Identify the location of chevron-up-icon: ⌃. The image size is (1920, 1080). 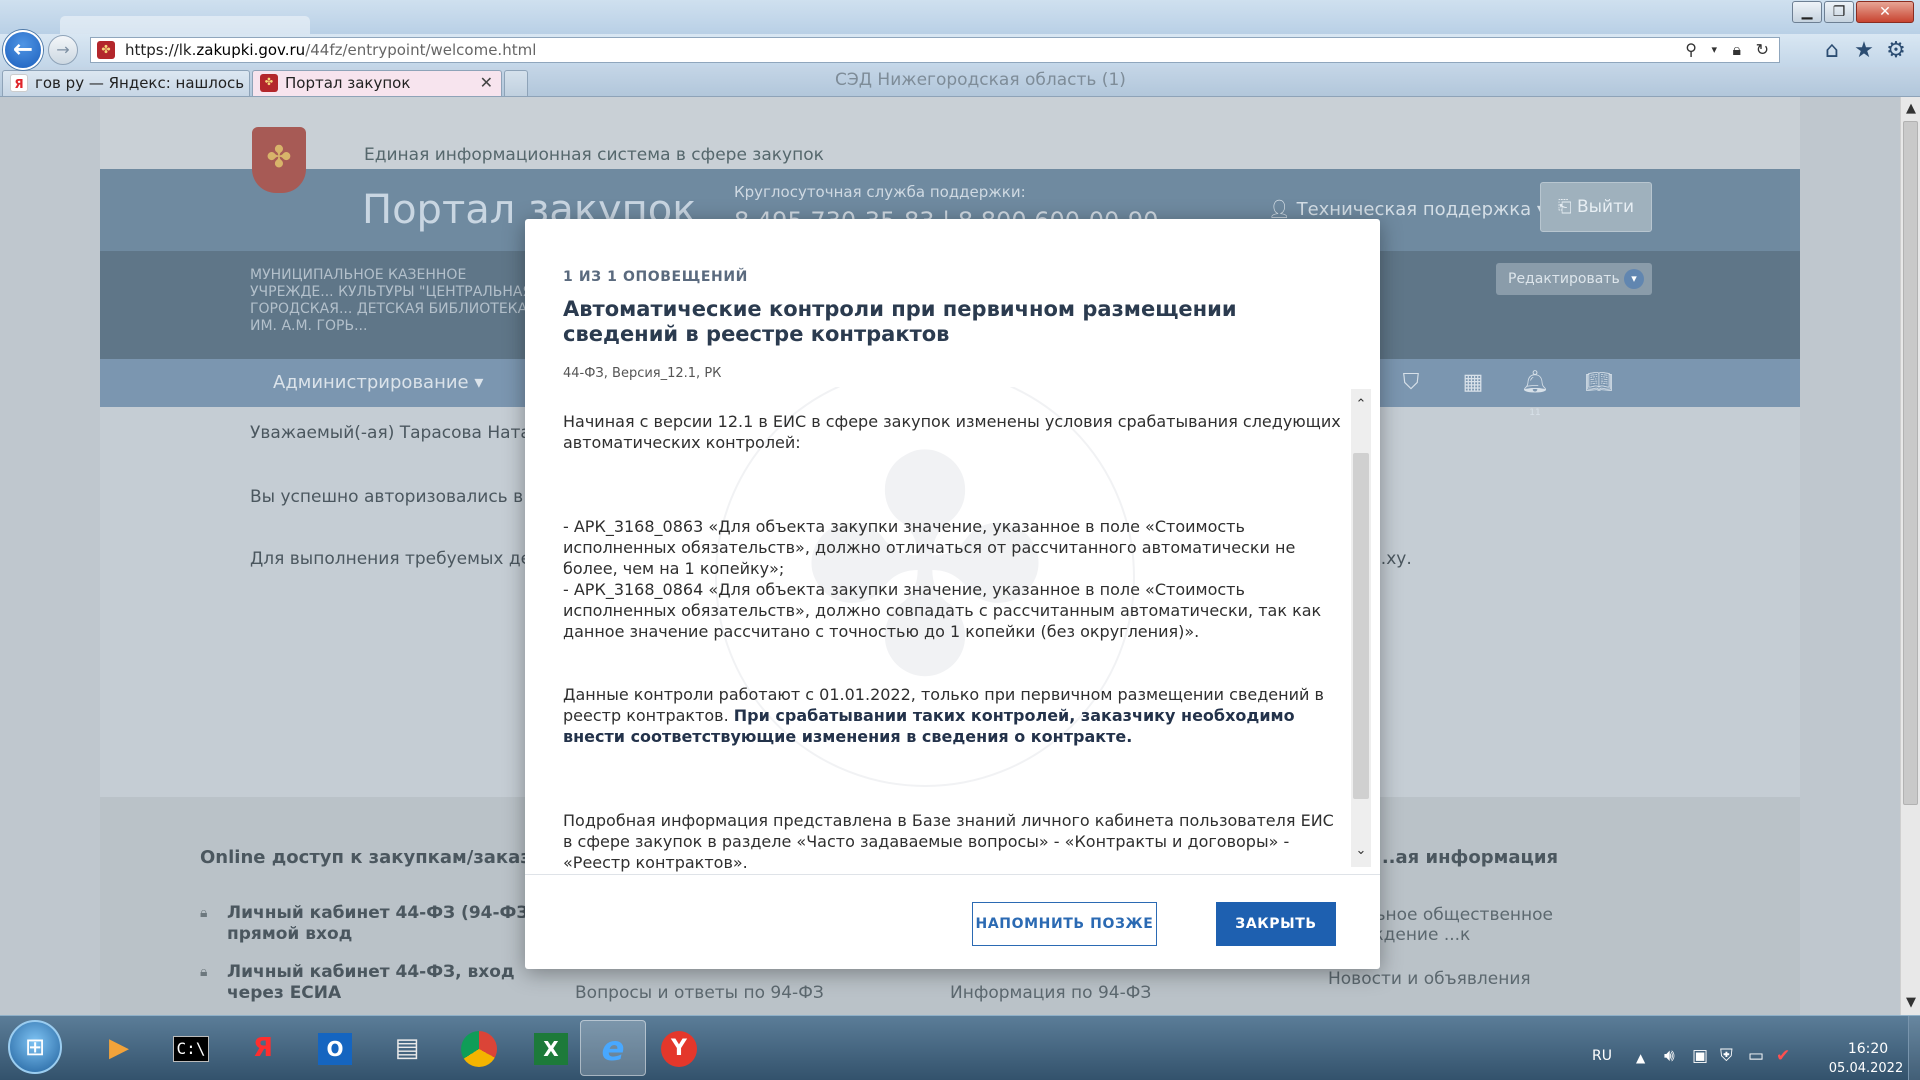
(1361, 405).